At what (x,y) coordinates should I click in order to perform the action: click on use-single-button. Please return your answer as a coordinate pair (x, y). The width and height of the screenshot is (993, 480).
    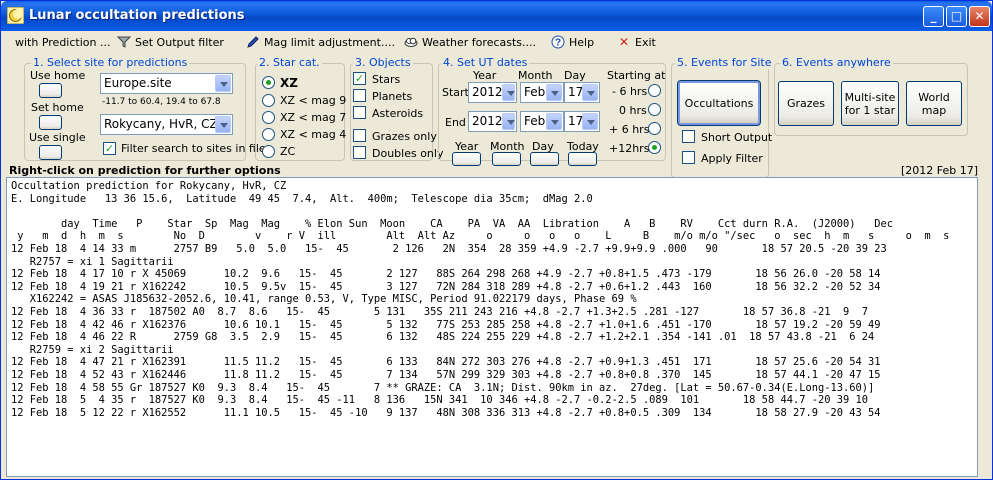
    Looking at the image, I should click on (50, 152).